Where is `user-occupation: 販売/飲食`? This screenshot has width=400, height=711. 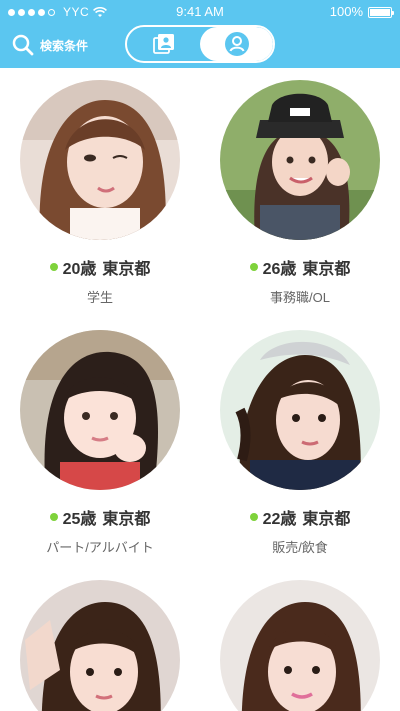 user-occupation: 販売/飲食 is located at coordinates (300, 547).